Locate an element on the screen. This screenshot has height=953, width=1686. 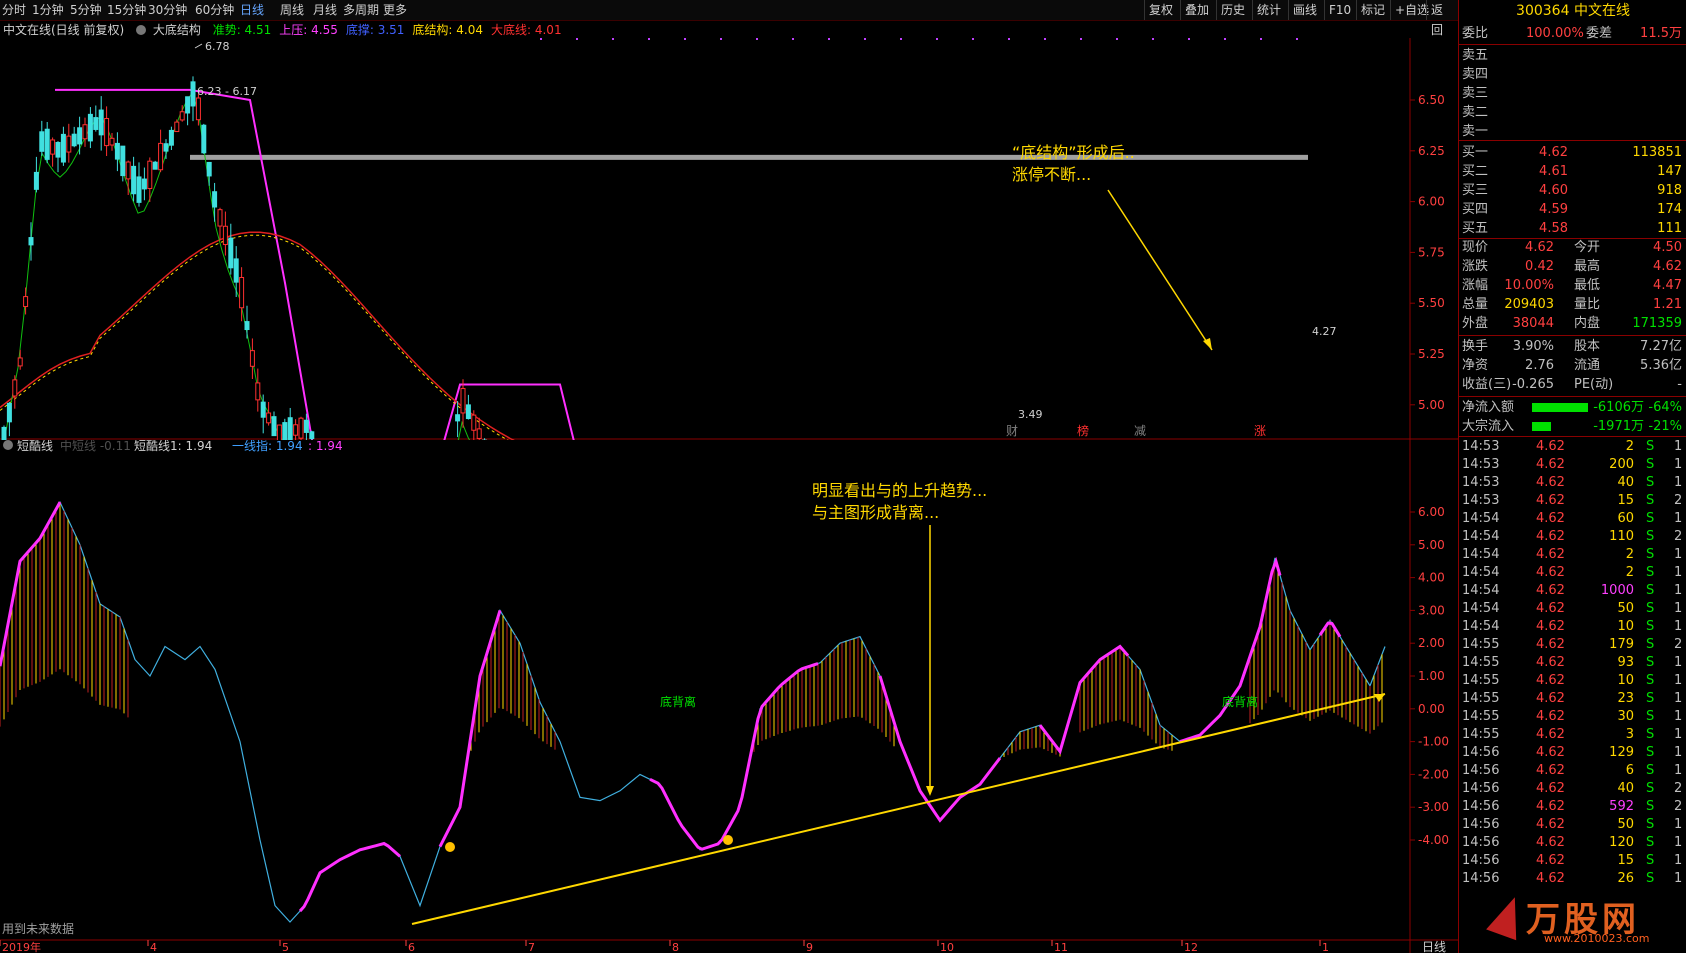
tick-row: 14:56 4.62 592 S 2 is located at coordinates (1573, 807).